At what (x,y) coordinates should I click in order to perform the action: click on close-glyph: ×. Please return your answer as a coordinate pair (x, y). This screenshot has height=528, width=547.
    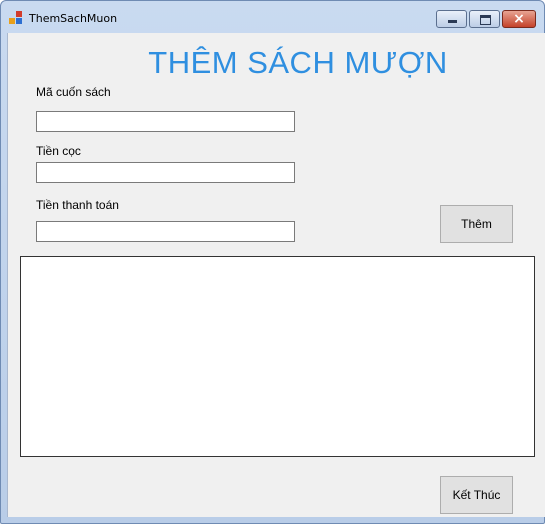
    Looking at the image, I should click on (519, 19).